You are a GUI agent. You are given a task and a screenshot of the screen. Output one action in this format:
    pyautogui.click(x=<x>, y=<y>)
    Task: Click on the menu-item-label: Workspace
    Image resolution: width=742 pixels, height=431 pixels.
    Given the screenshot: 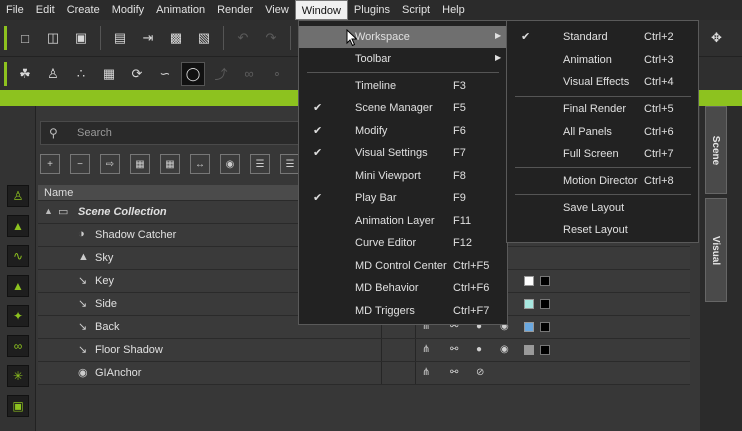 What is the action you would take?
    pyautogui.click(x=382, y=37)
    